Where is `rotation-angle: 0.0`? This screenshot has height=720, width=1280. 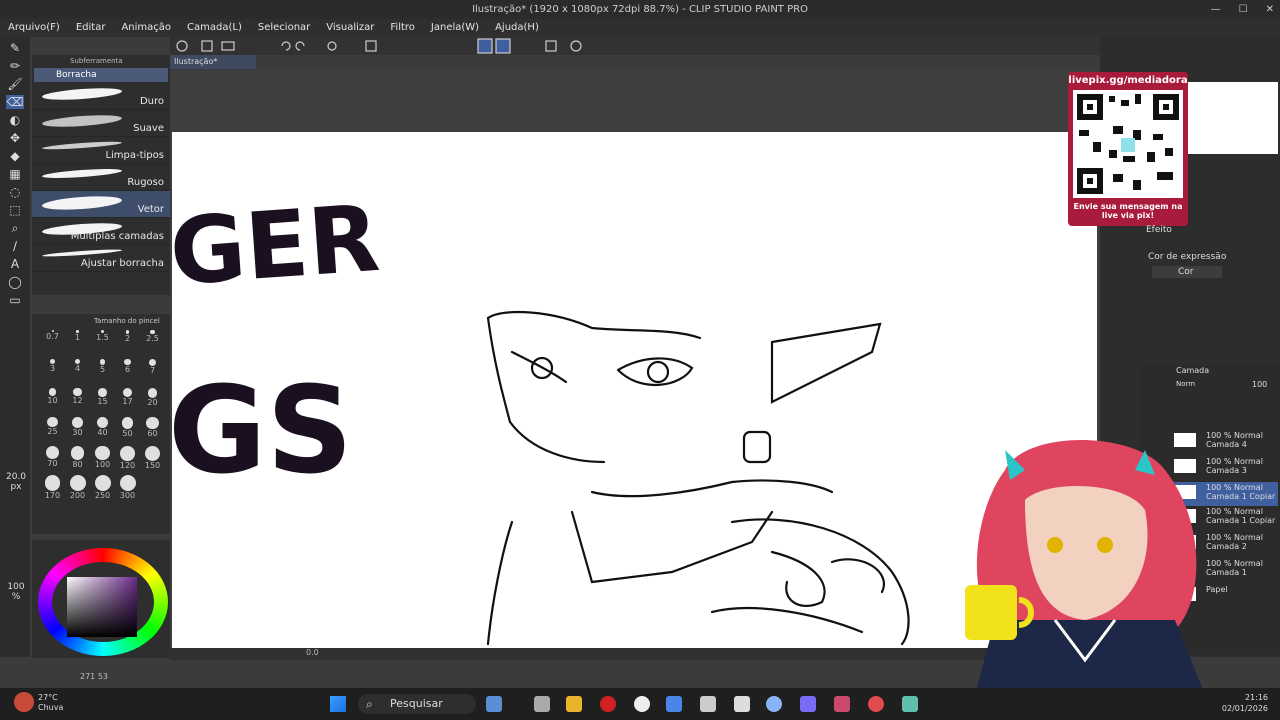
rotation-angle: 0.0 is located at coordinates (312, 652).